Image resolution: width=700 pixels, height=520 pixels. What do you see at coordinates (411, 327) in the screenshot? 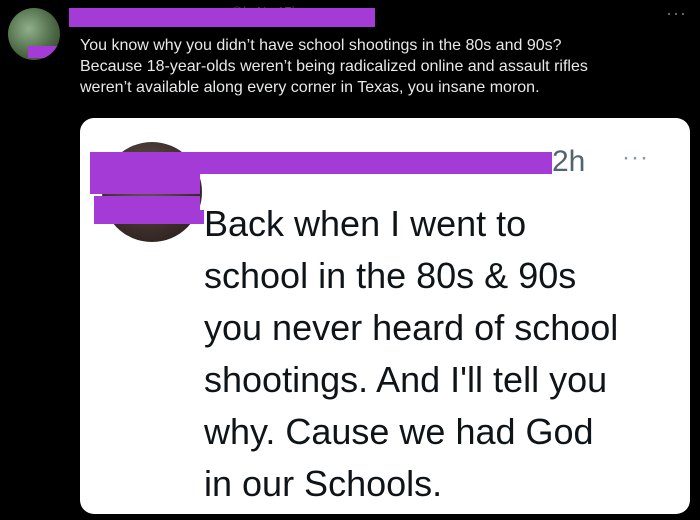
I see `quoted-text-line: you never heard of school` at bounding box center [411, 327].